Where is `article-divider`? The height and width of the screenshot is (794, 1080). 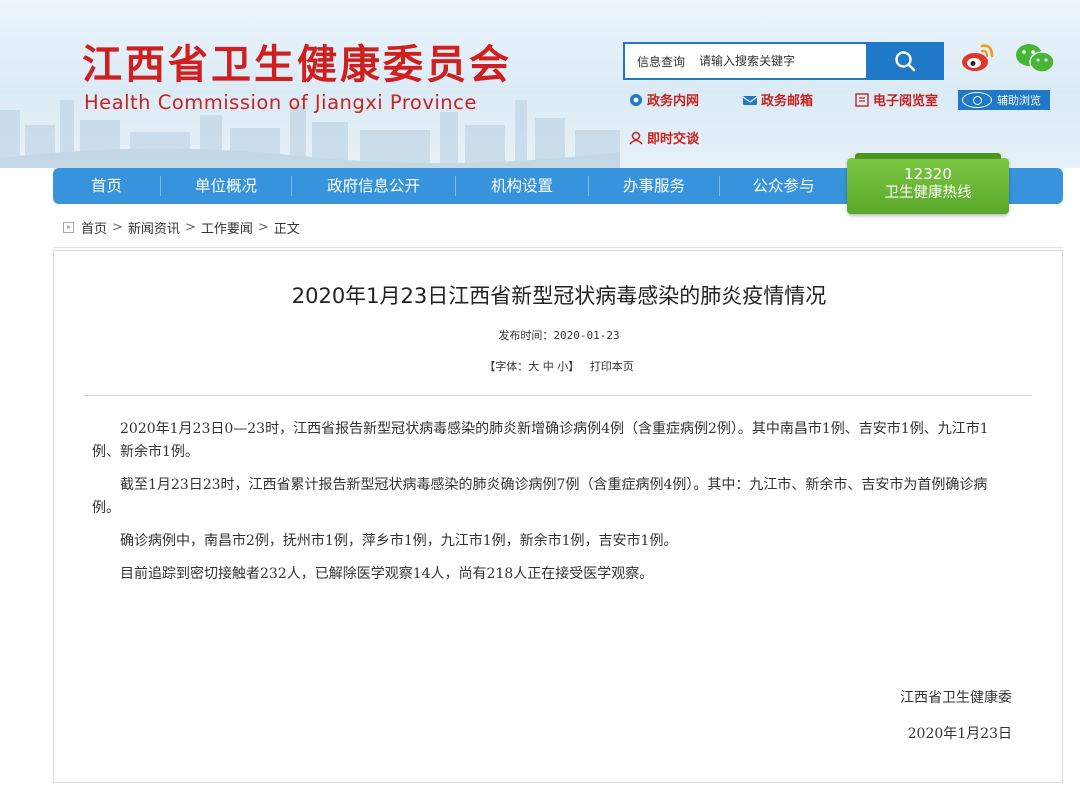
article-divider is located at coordinates (558, 395).